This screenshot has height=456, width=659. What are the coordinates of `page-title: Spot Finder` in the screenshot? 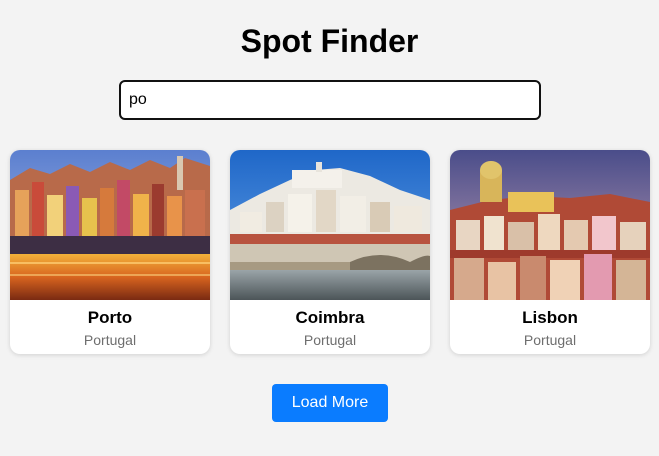 It's located at (329, 41).